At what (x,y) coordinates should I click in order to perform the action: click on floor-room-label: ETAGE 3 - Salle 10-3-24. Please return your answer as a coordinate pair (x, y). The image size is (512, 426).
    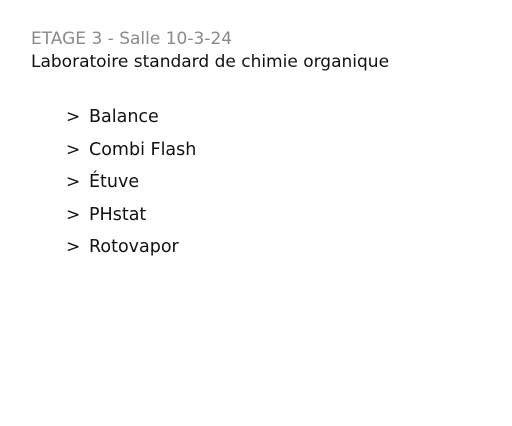
    Looking at the image, I should click on (132, 39).